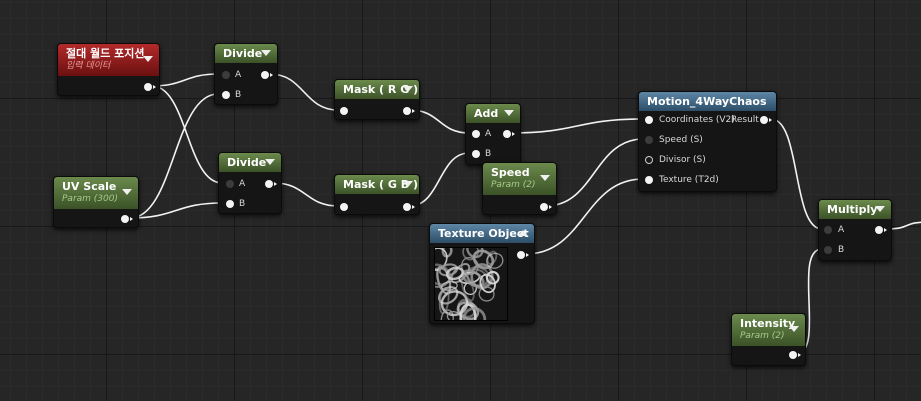  Describe the element at coordinates (377, 89) in the screenshot. I see `node-header: Mask ( R G )` at that location.